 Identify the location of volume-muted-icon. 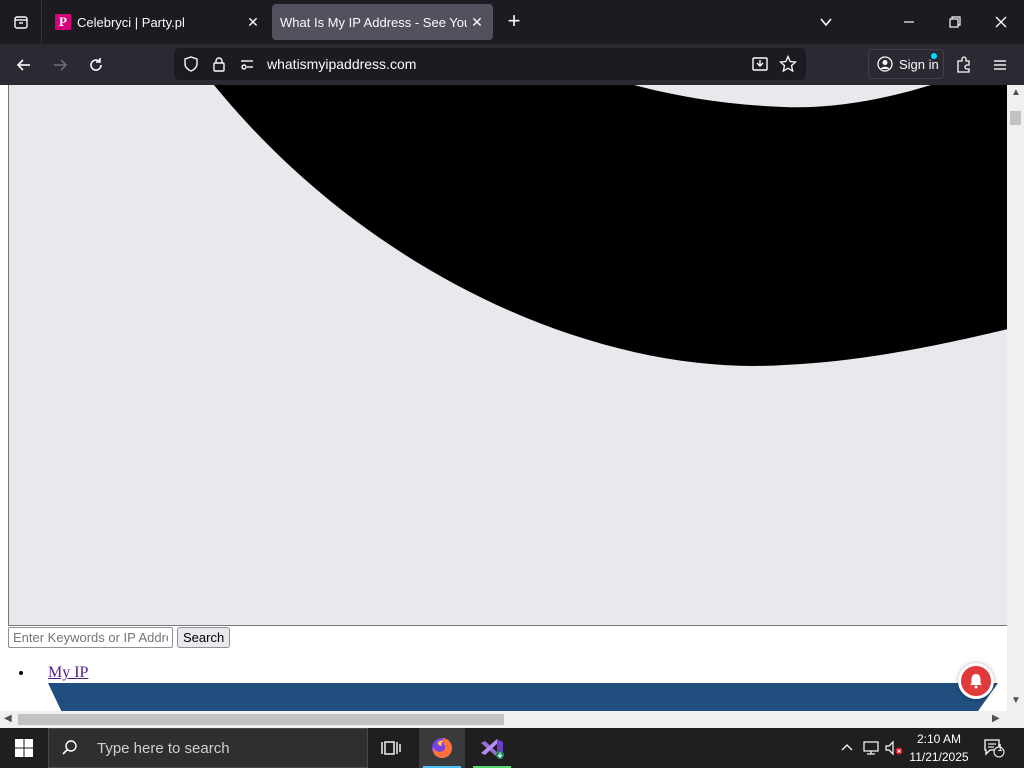
(894, 748).